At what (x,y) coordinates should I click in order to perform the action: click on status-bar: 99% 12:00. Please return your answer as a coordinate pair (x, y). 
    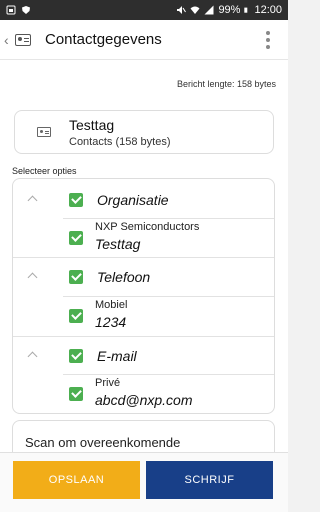
    Looking at the image, I should click on (144, 10).